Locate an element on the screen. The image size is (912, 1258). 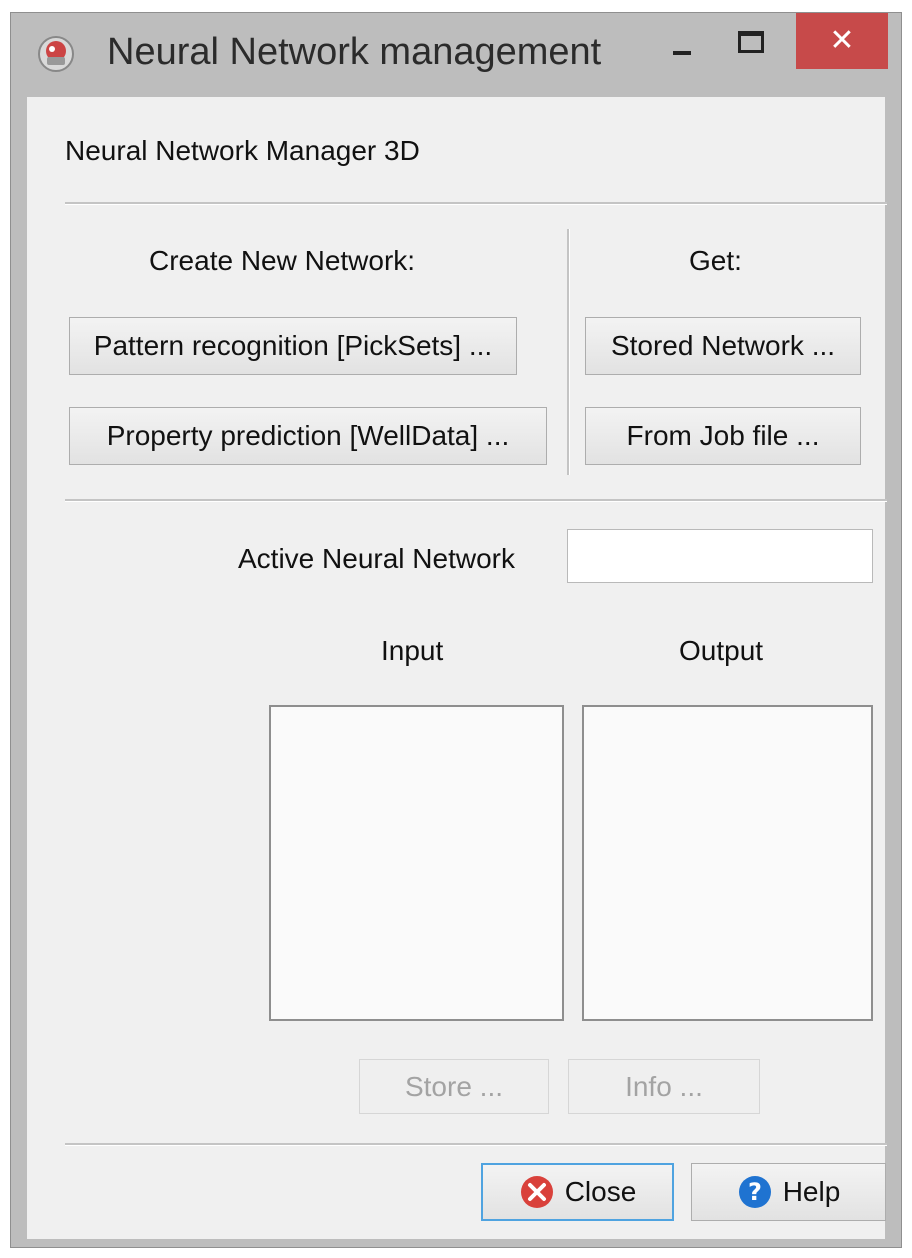
close-icon: ✕ is located at coordinates (842, 40).